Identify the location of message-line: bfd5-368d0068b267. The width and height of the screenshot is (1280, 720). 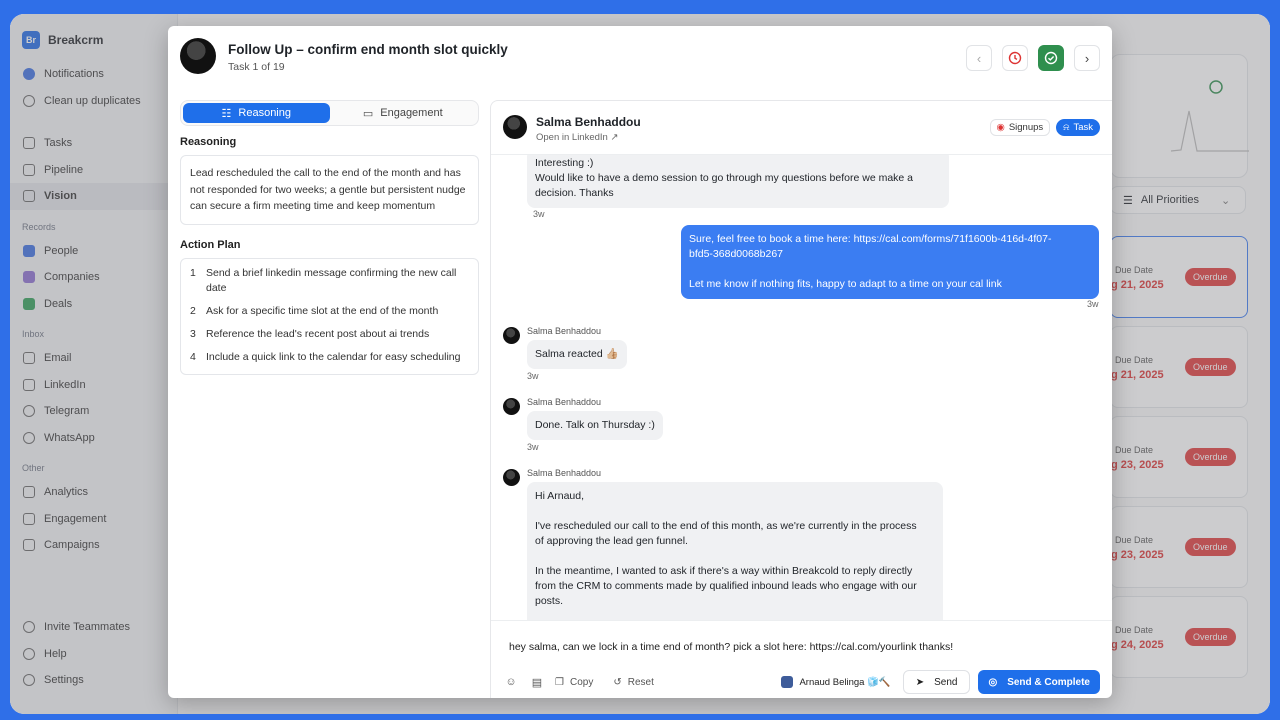
(736, 254).